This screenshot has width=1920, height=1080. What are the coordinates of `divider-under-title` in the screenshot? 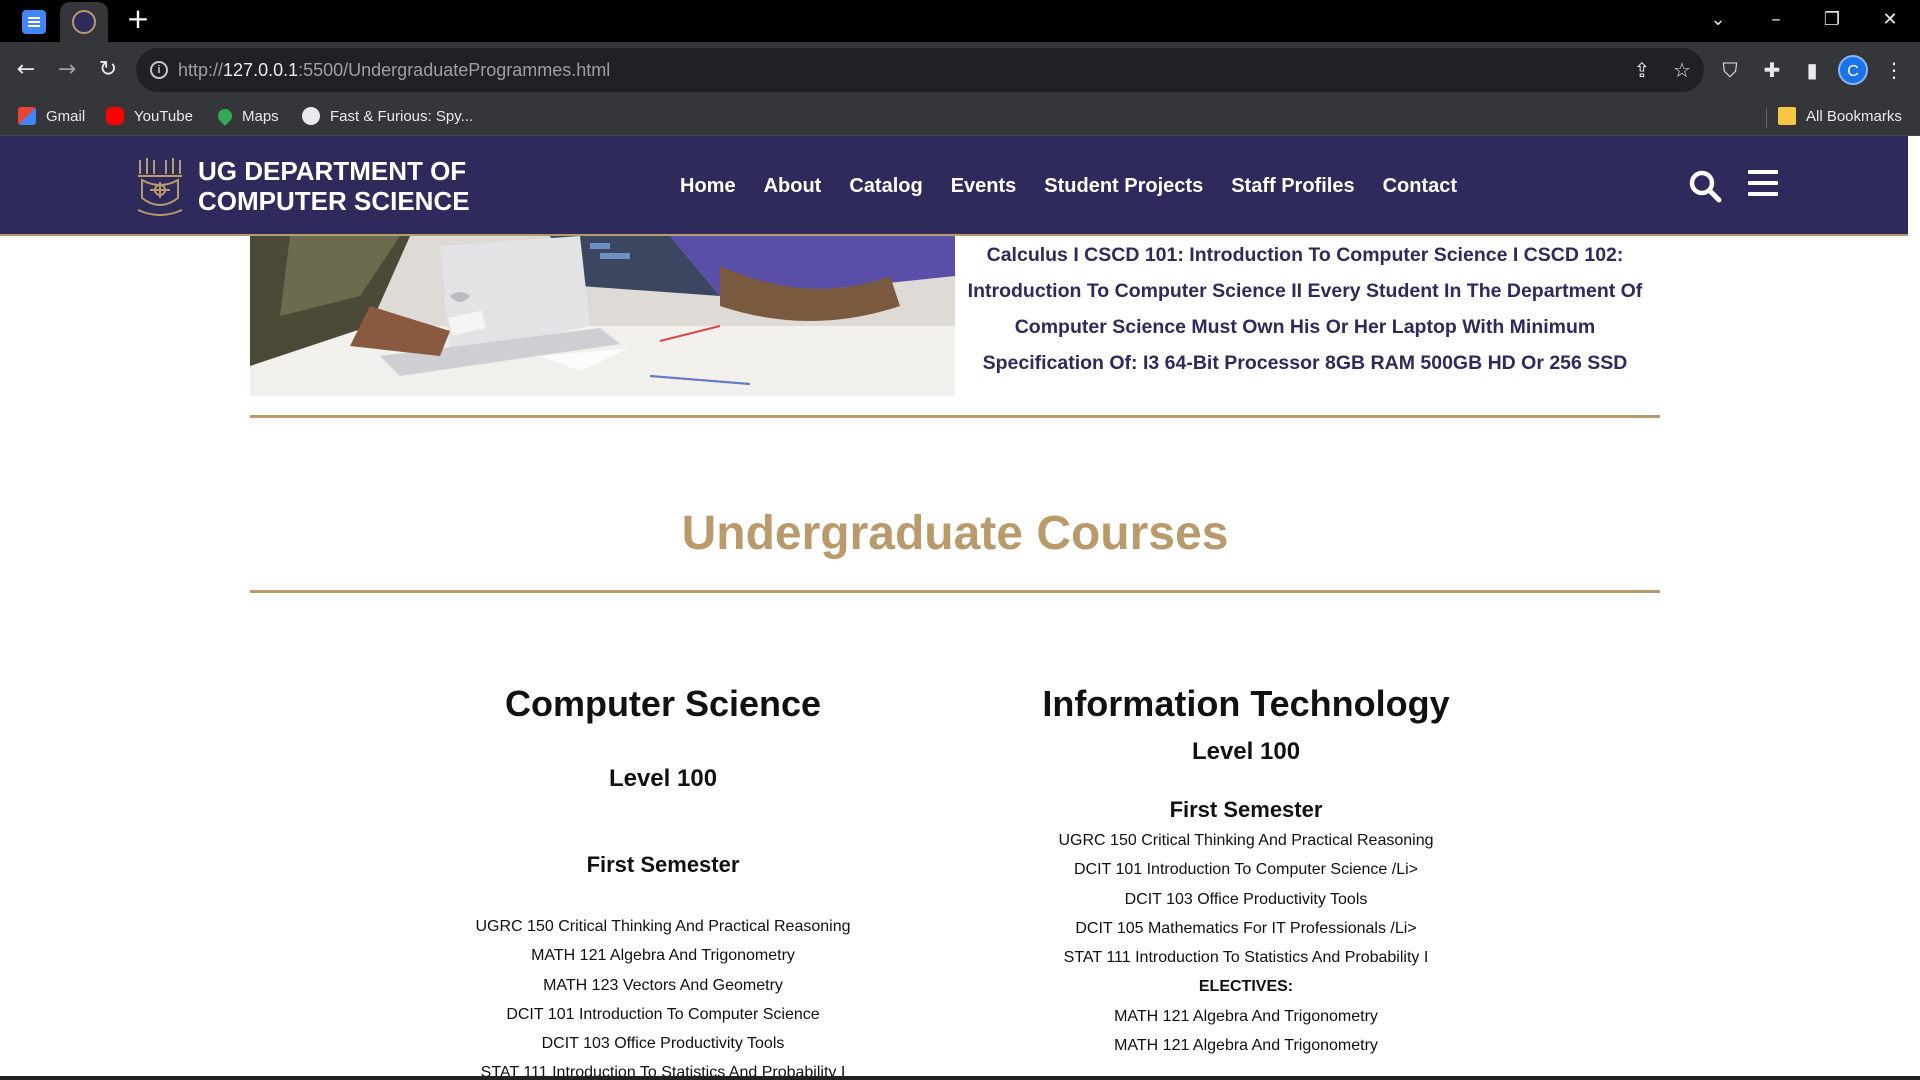 It's located at (955, 591).